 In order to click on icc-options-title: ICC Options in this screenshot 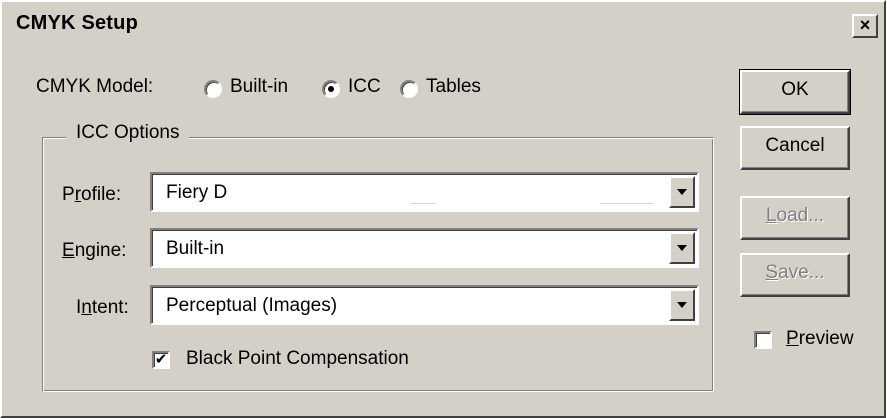, I will do `click(128, 133)`.